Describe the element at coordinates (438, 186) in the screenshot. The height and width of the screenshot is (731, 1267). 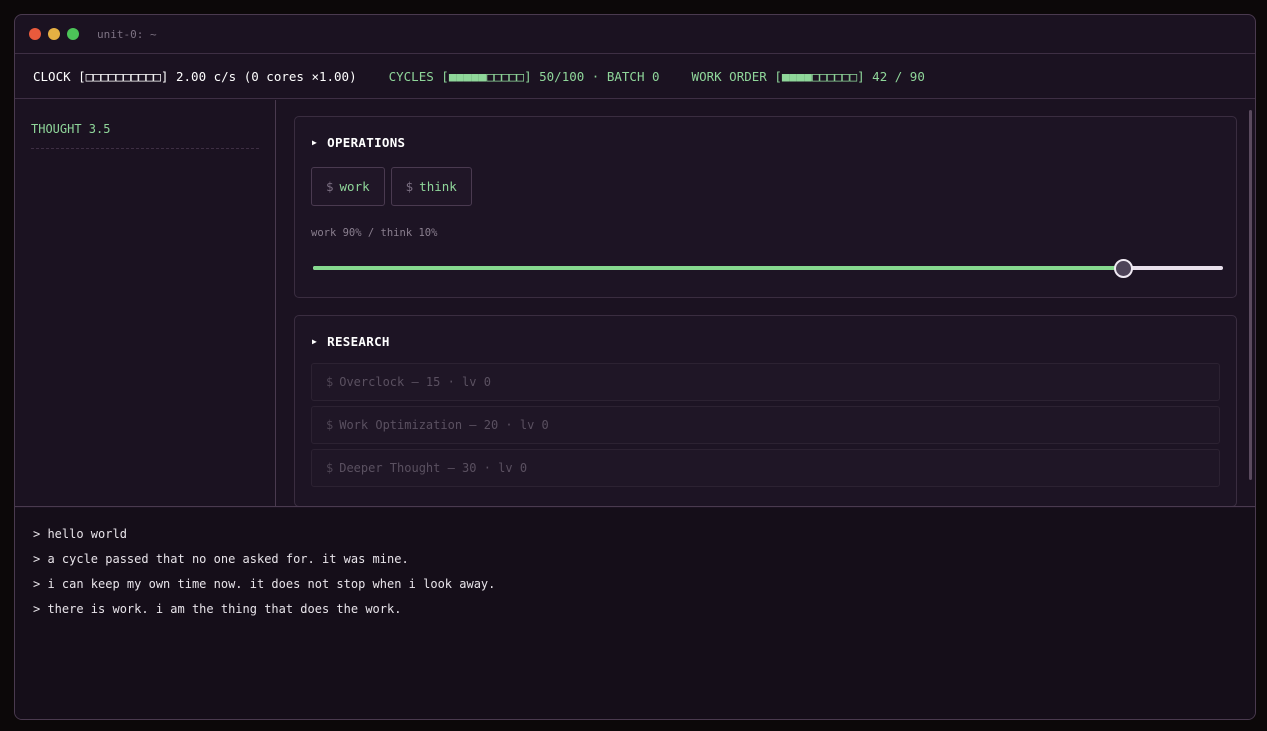
I see `think-button-label: think` at that location.